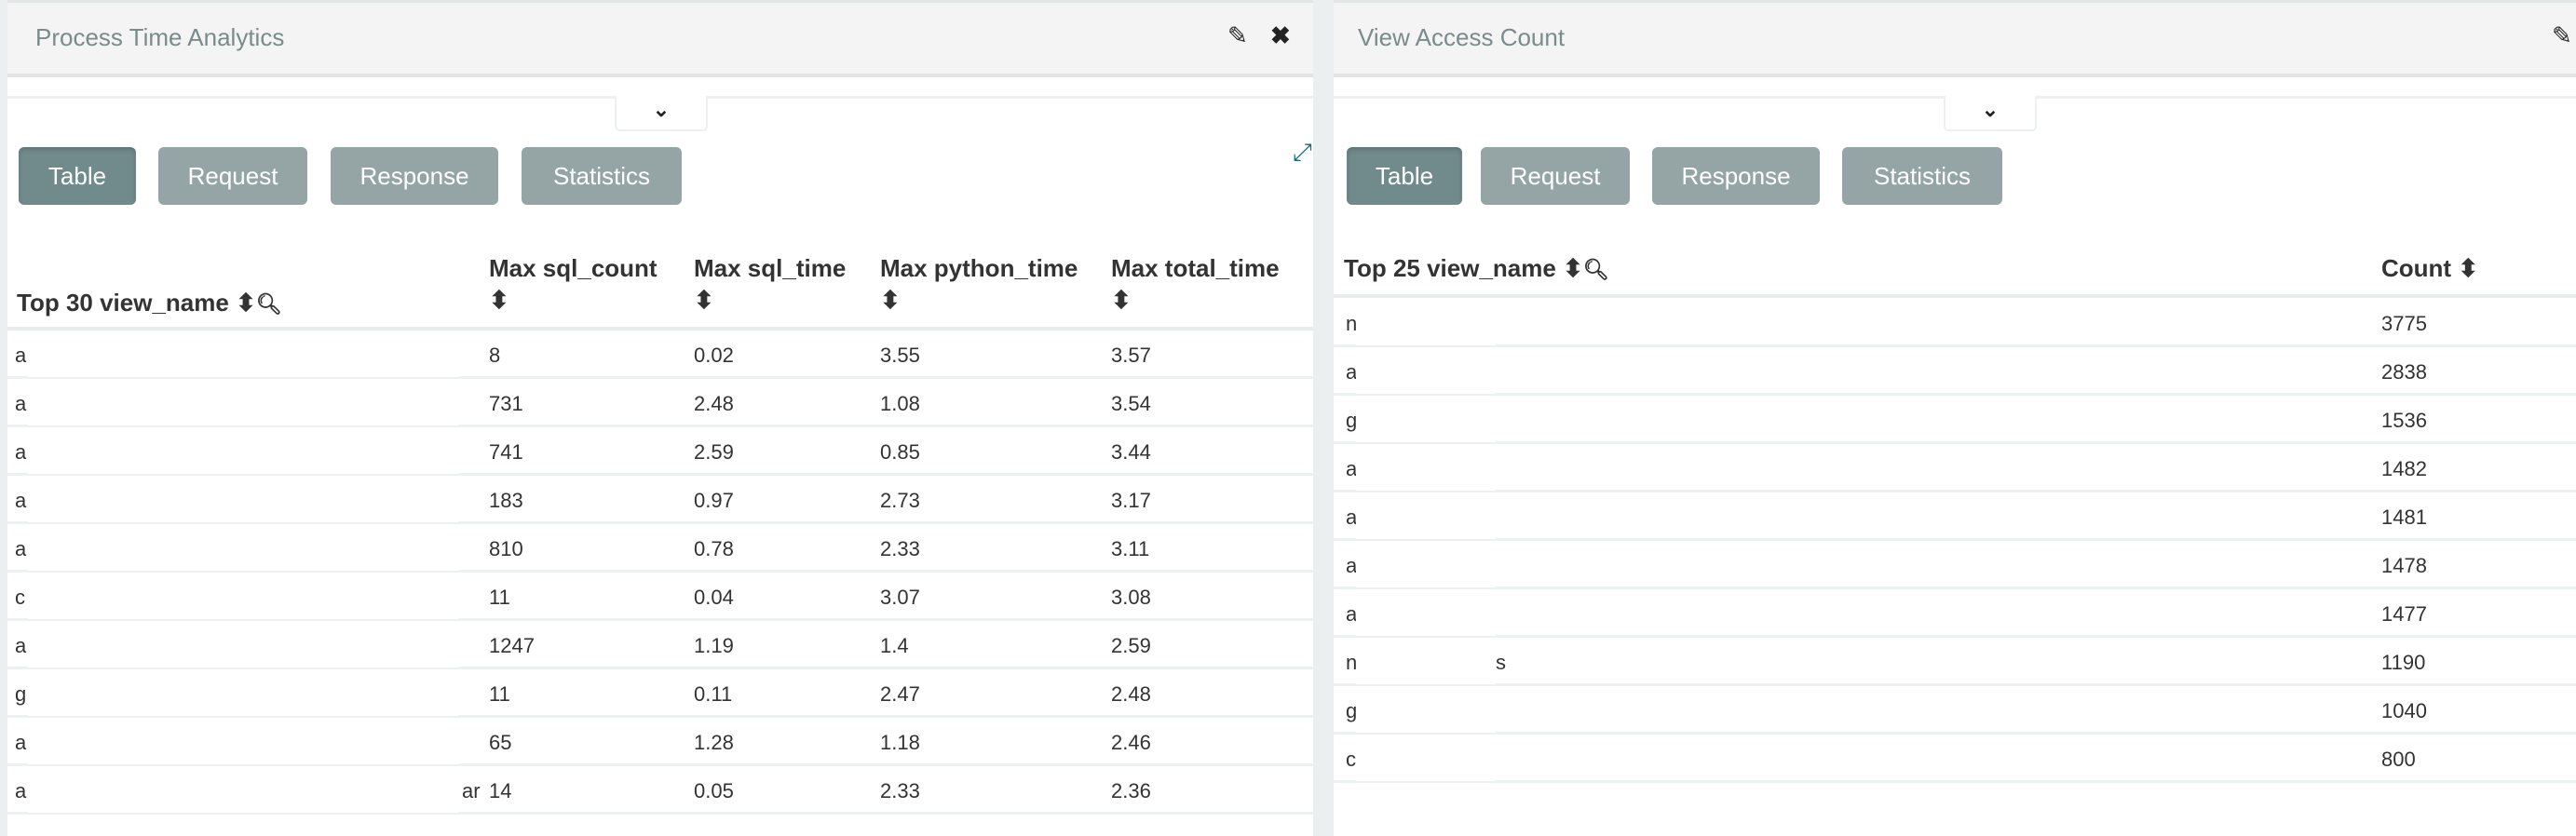 The height and width of the screenshot is (836, 2576). What do you see at coordinates (660, 403) in the screenshot?
I see `table-row: a 731 2.48 1.08 3.54` at bounding box center [660, 403].